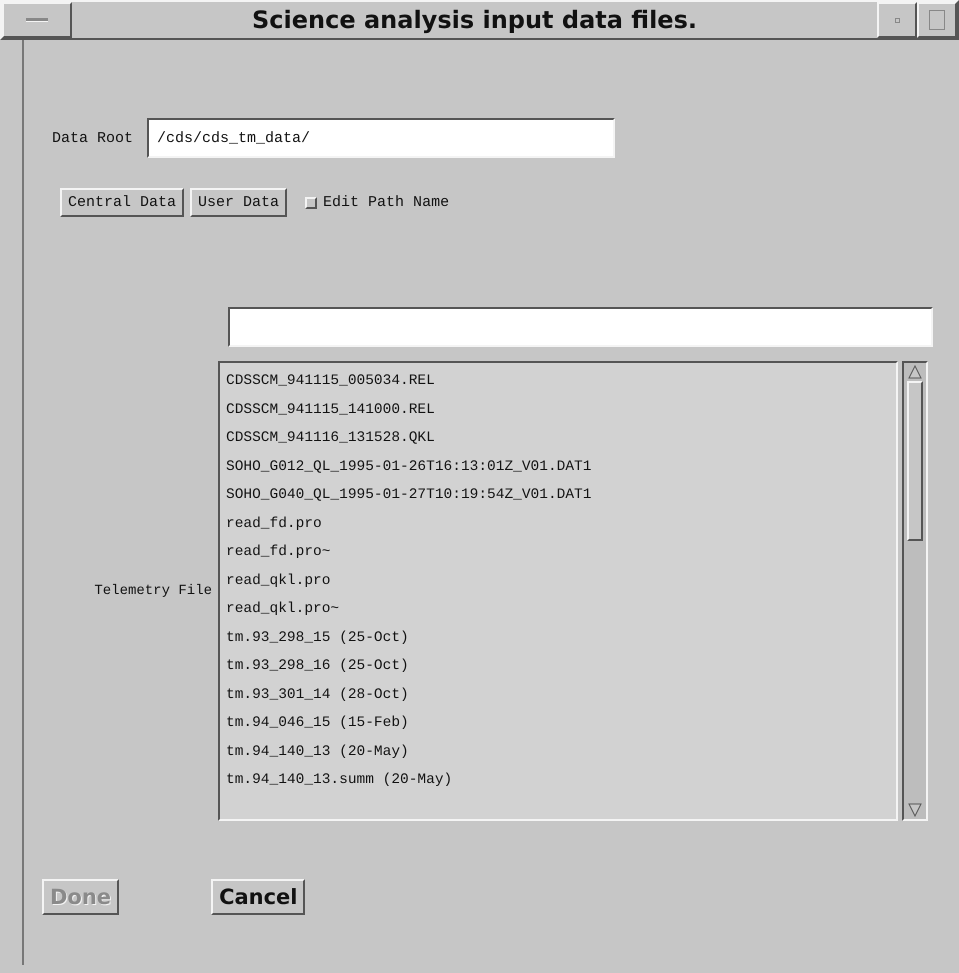  What do you see at coordinates (409, 495) in the screenshot?
I see `file-item: SOHO_G040_QL_1995-01-27T10:19:54Z_V01.DAT1` at bounding box center [409, 495].